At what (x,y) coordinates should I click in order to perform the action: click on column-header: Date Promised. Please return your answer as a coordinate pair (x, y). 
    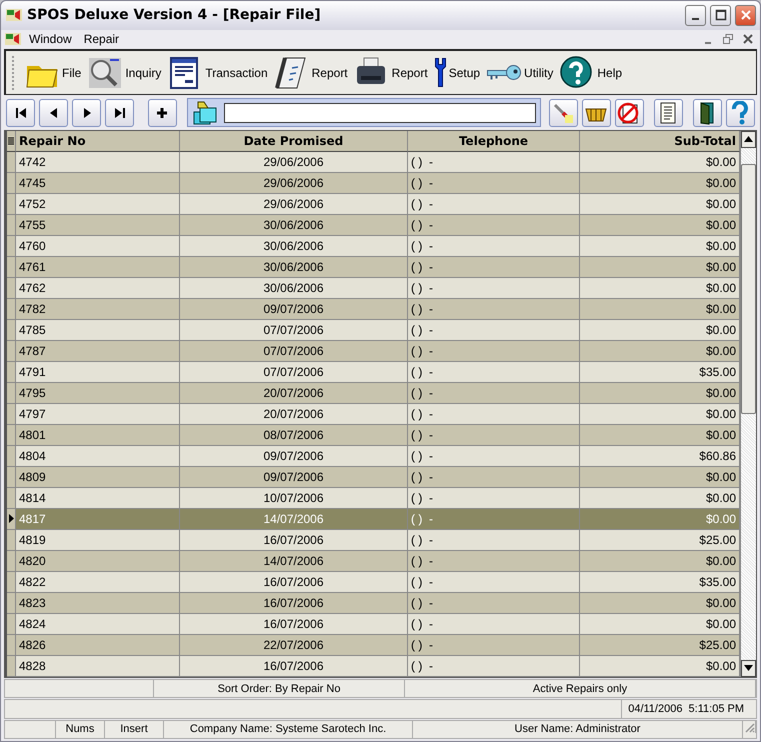
    Looking at the image, I should click on (294, 141).